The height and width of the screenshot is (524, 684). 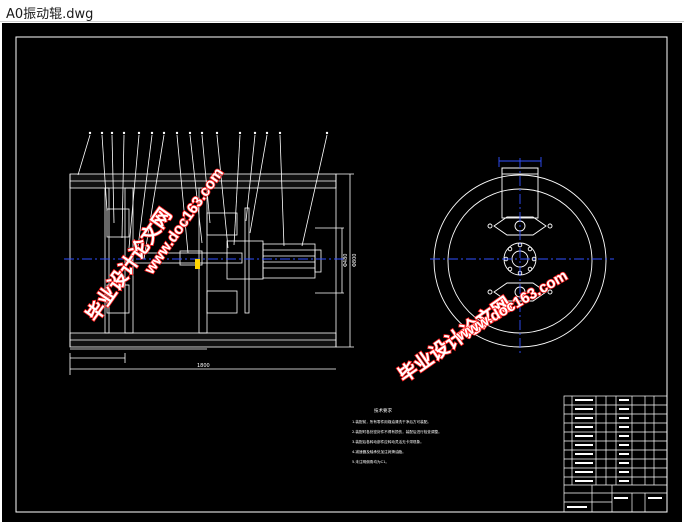 I want to click on end-view-centerlines, so click(x=522, y=255).